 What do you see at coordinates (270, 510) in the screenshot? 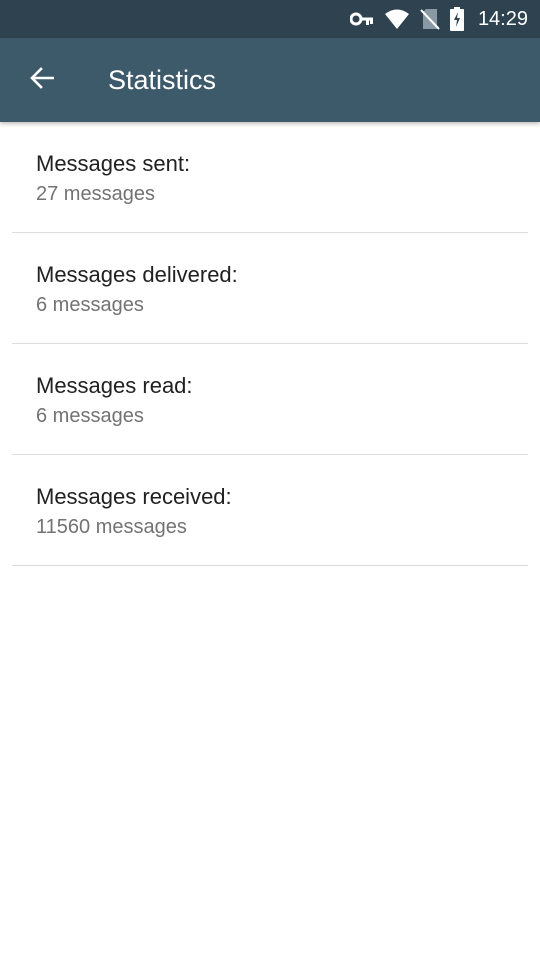
I see `stat-row-messages-received: Messages received: 11560 messages` at bounding box center [270, 510].